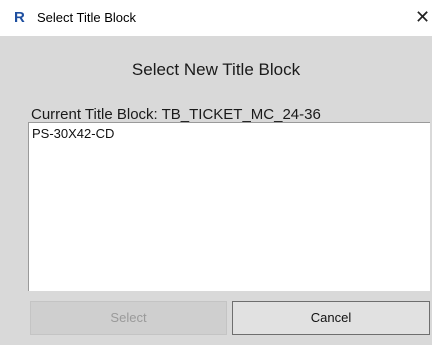  I want to click on window-title: Select Title Block, so click(86, 17).